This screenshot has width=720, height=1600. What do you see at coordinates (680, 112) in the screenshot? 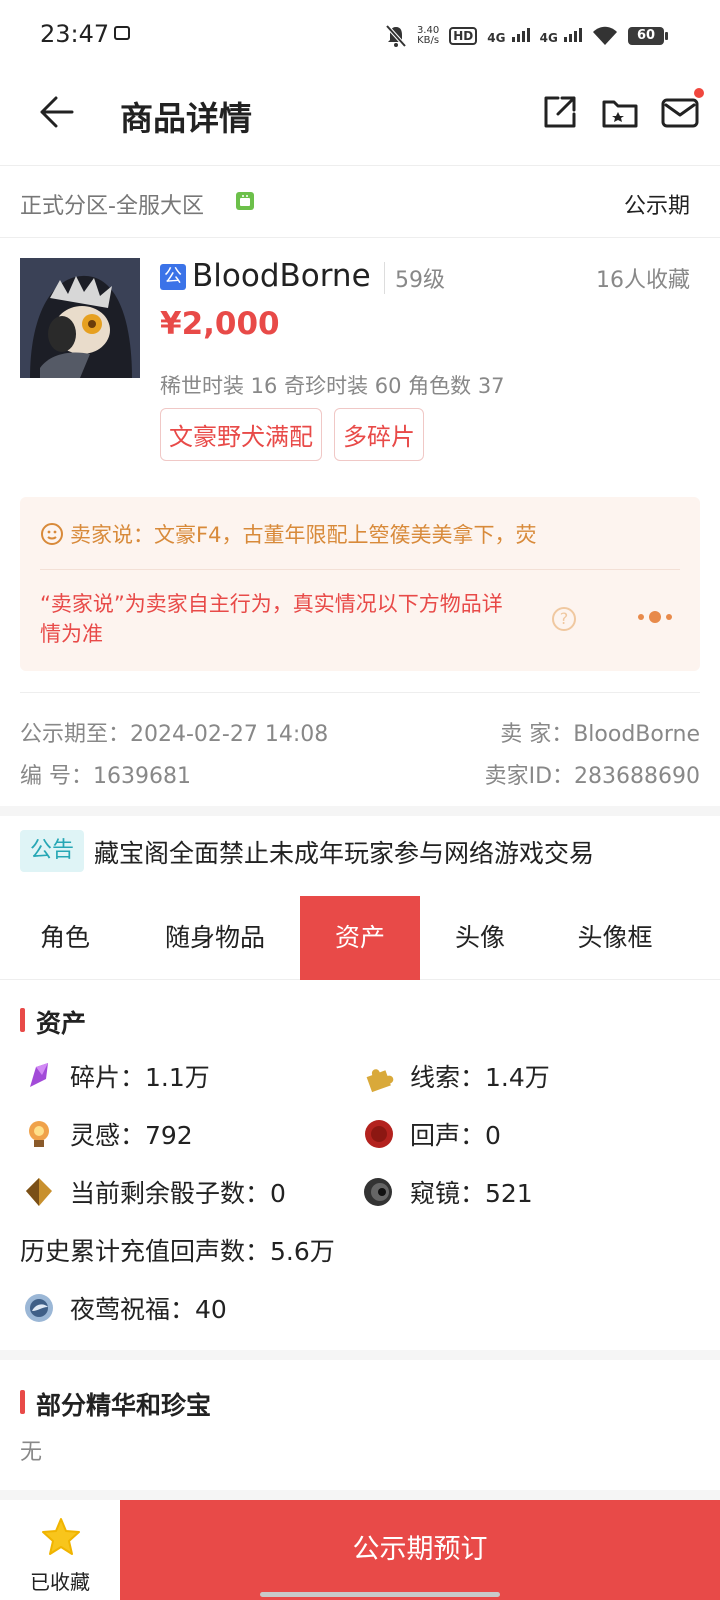
I see `mail-icon` at bounding box center [680, 112].